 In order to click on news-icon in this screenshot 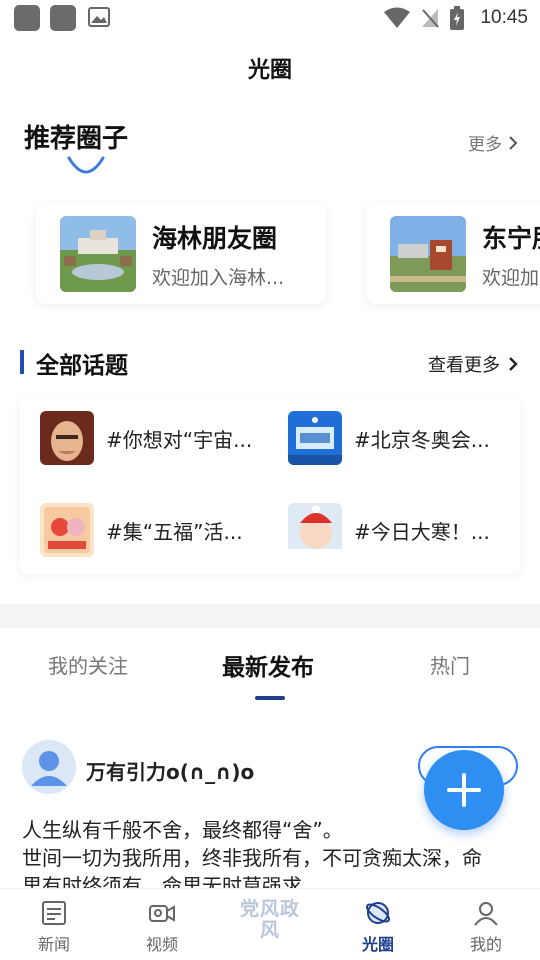, I will do `click(54, 913)`.